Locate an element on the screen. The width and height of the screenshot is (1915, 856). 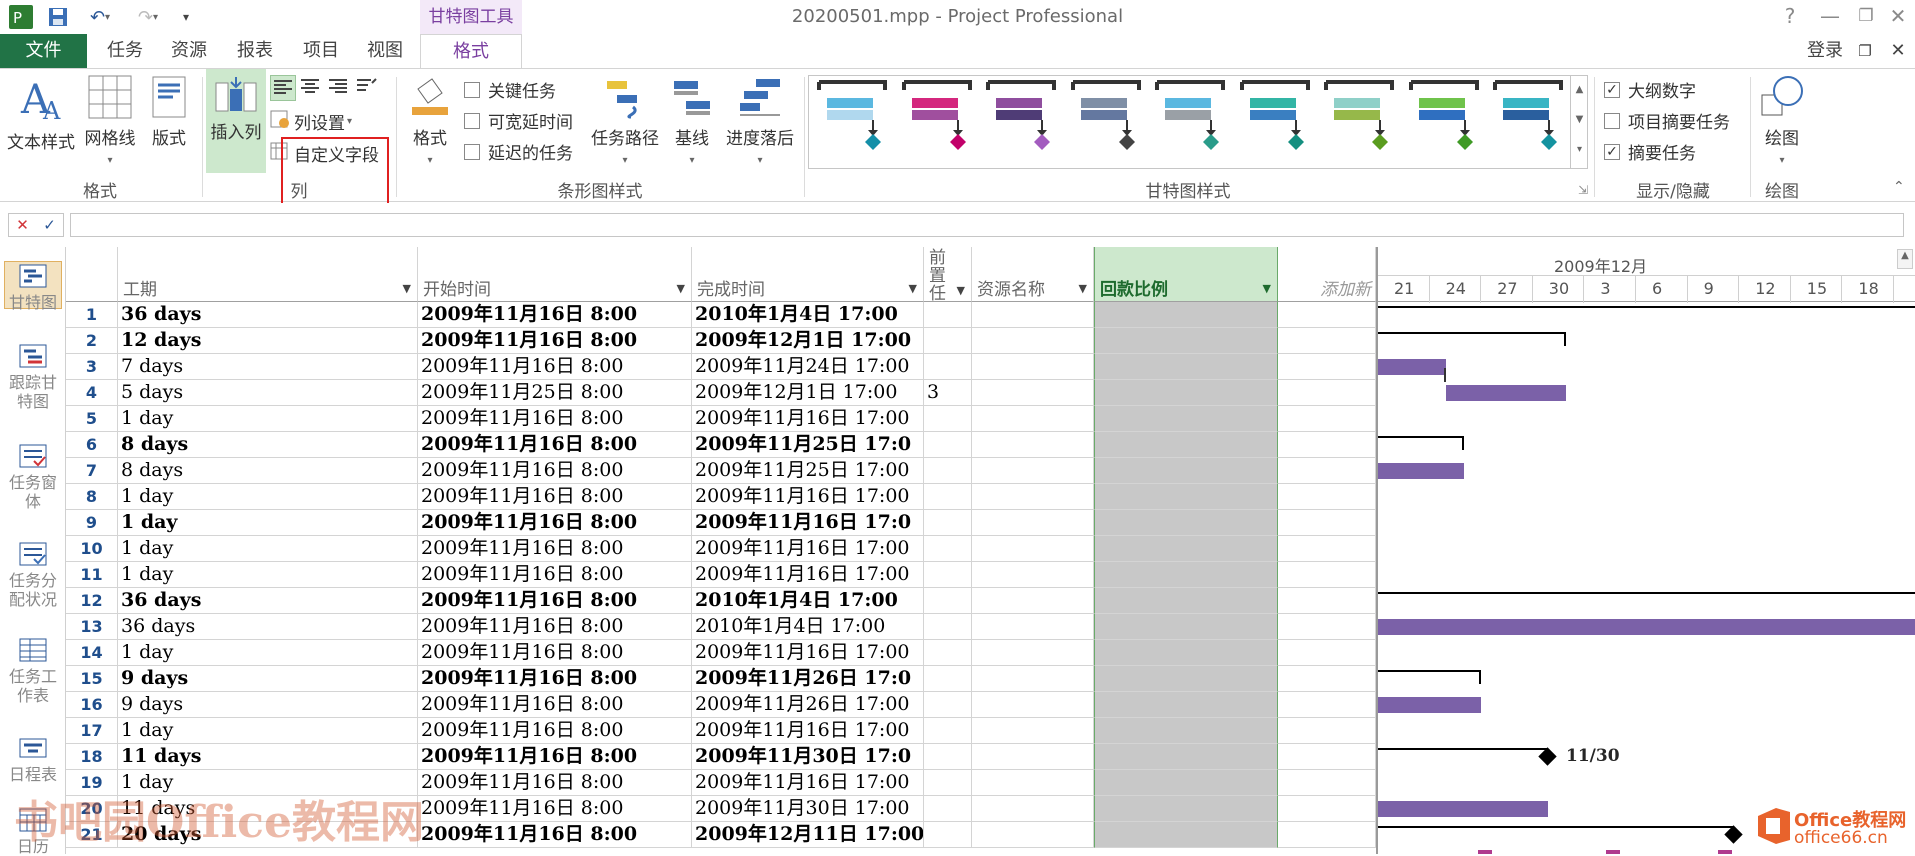
undo-icon: ↶ ▾ is located at coordinates (100, 17).